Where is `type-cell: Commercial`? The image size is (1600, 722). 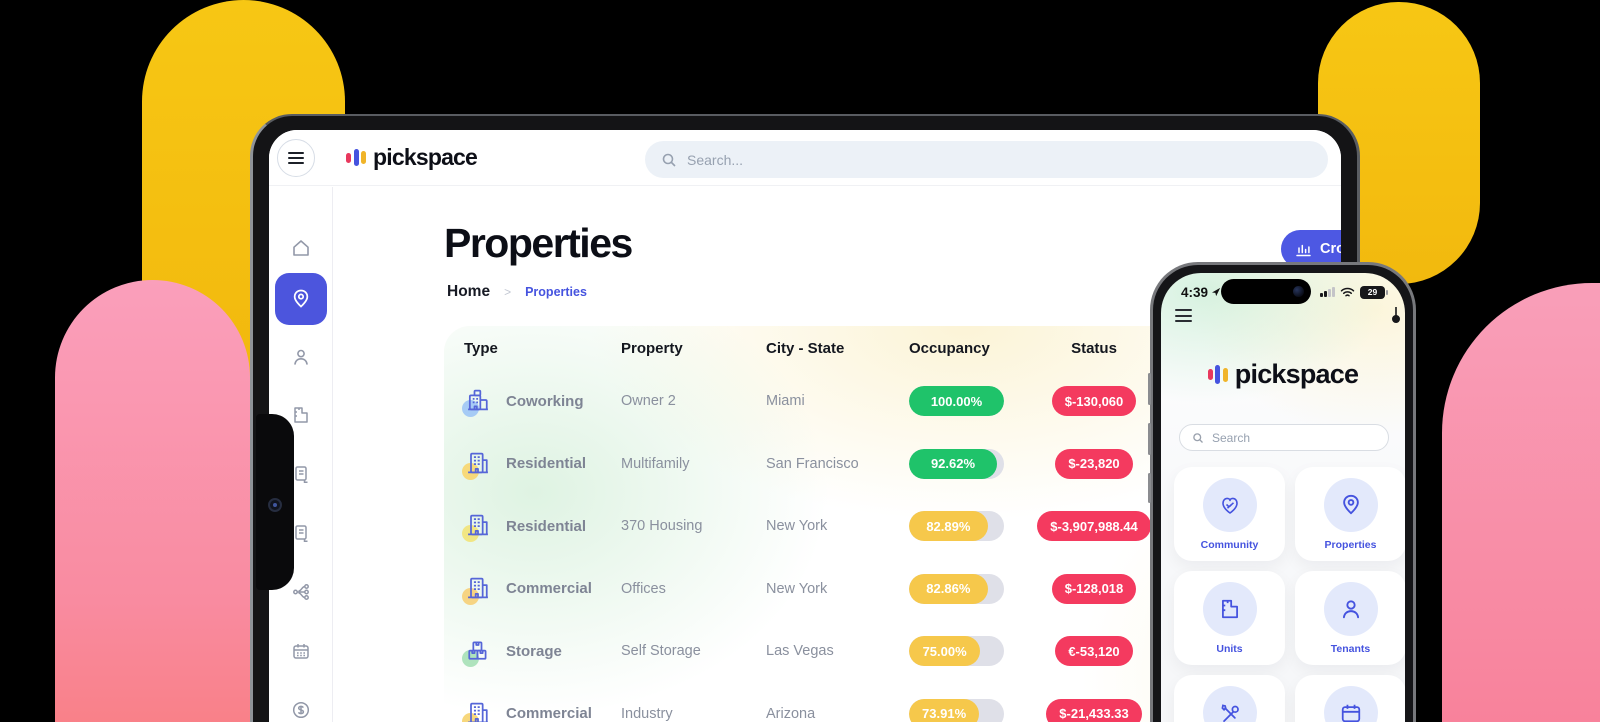
type-cell: Commercial is located at coordinates (541, 710).